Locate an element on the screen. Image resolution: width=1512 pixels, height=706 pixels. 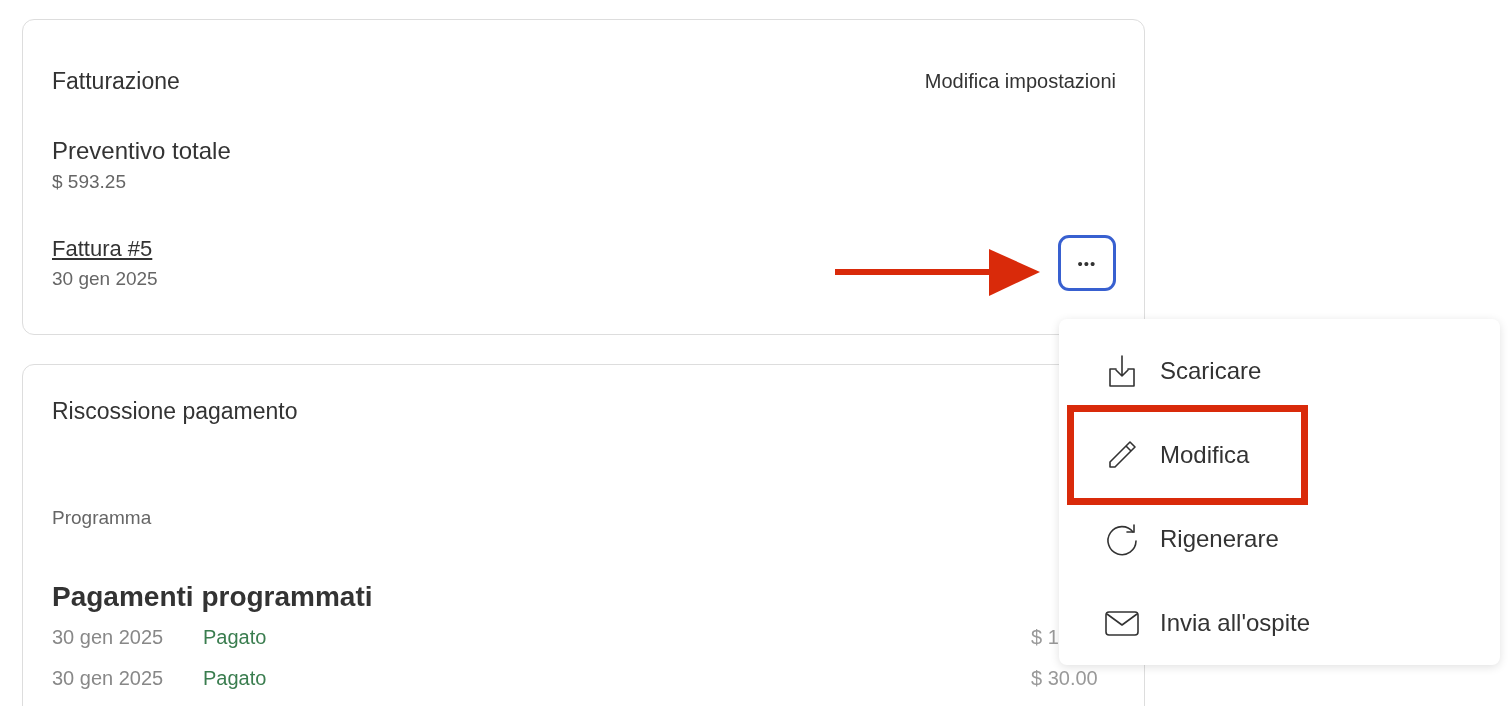
card-title: Fatturazione is located at coordinates (116, 81).